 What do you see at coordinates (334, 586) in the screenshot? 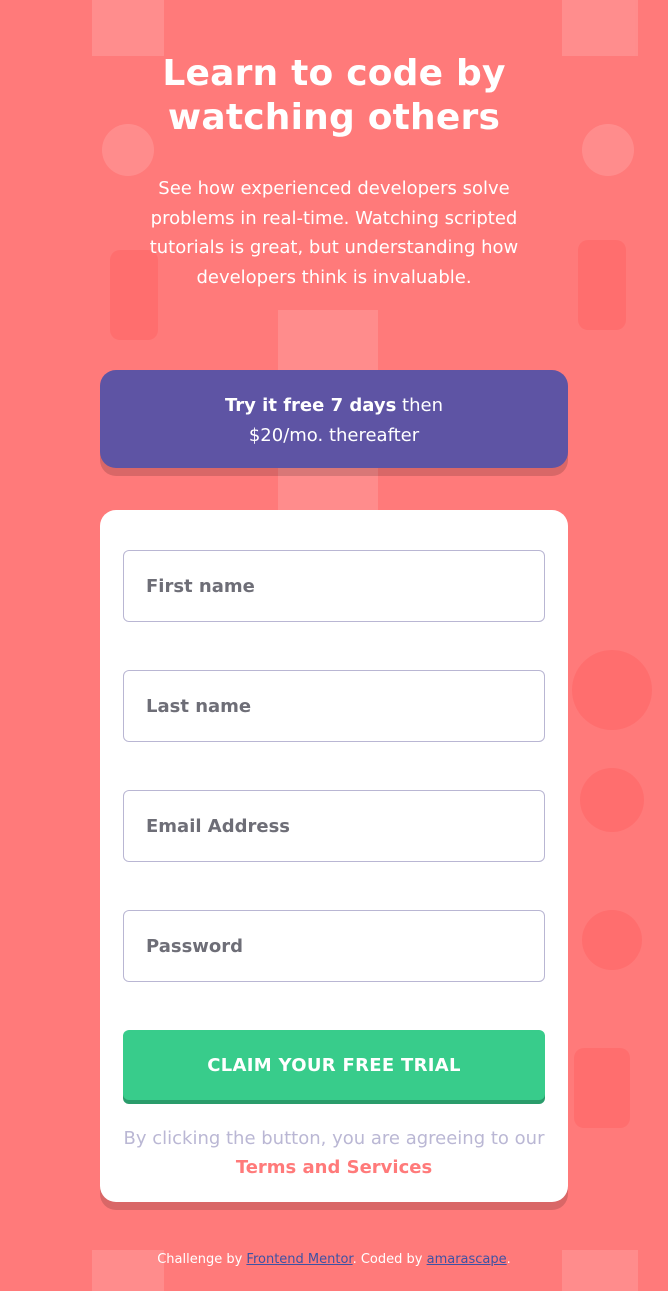
I see `first-name-input` at bounding box center [334, 586].